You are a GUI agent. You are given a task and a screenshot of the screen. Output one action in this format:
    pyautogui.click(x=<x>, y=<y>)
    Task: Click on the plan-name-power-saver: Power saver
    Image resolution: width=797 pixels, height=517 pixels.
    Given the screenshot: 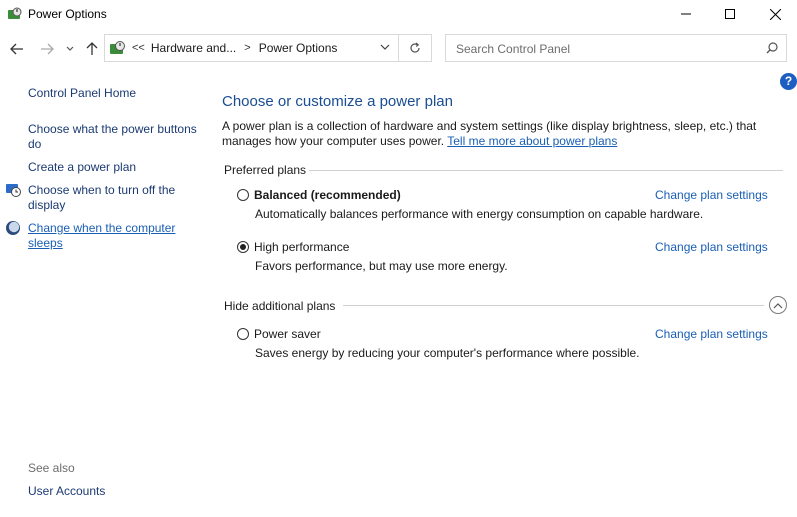 What is the action you would take?
    pyautogui.click(x=287, y=334)
    